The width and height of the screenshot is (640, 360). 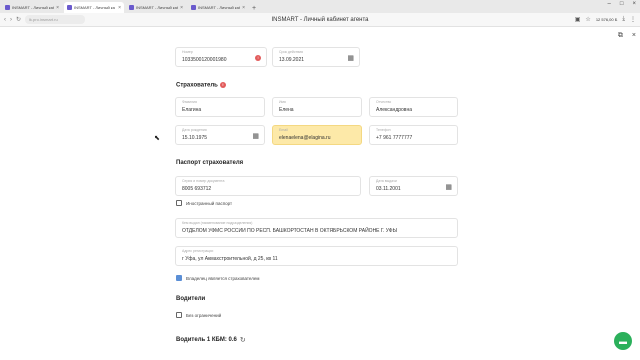 What do you see at coordinates (282, 102) in the screenshot?
I see `field-label: Имя` at bounding box center [282, 102].